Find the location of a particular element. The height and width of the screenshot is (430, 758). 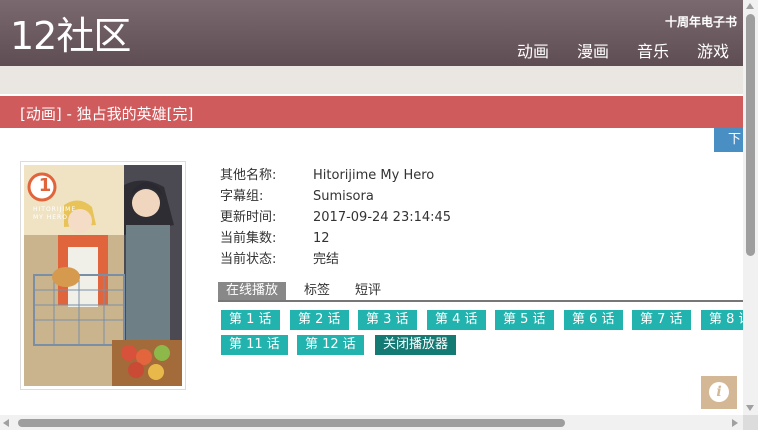

info-label: 当前状态: is located at coordinates (248, 259).